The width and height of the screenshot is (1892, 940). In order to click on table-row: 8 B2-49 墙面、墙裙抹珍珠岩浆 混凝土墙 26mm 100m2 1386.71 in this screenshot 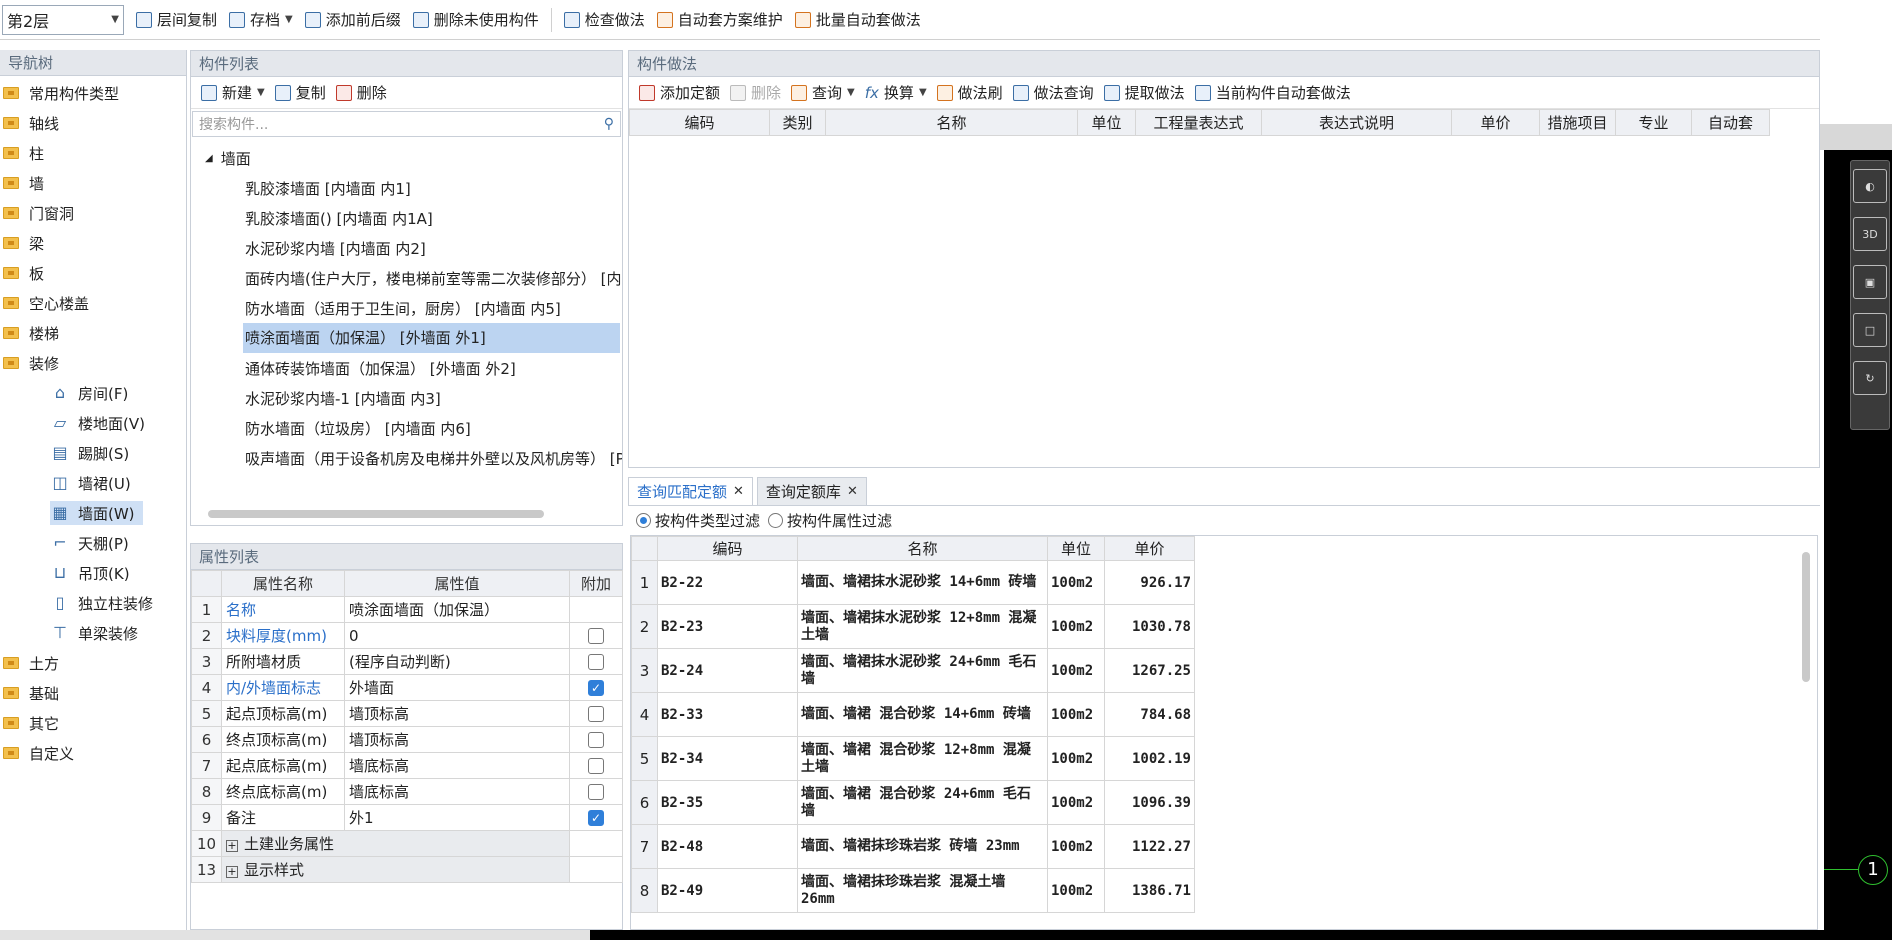, I will do `click(913, 890)`.